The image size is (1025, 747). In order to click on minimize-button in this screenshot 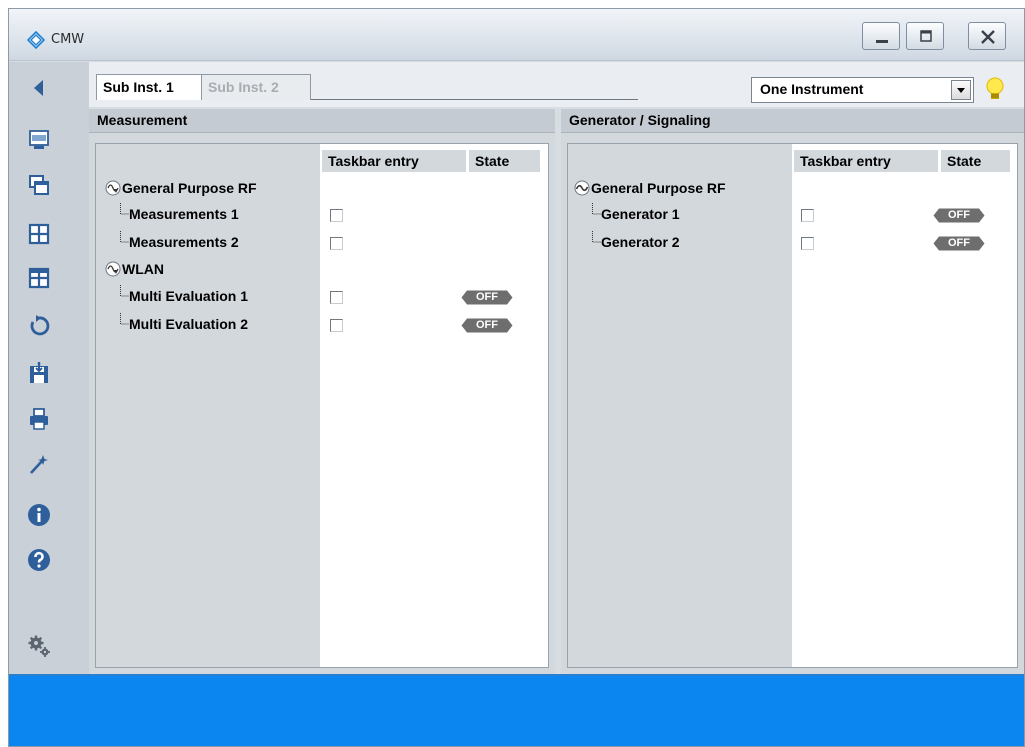, I will do `click(881, 36)`.